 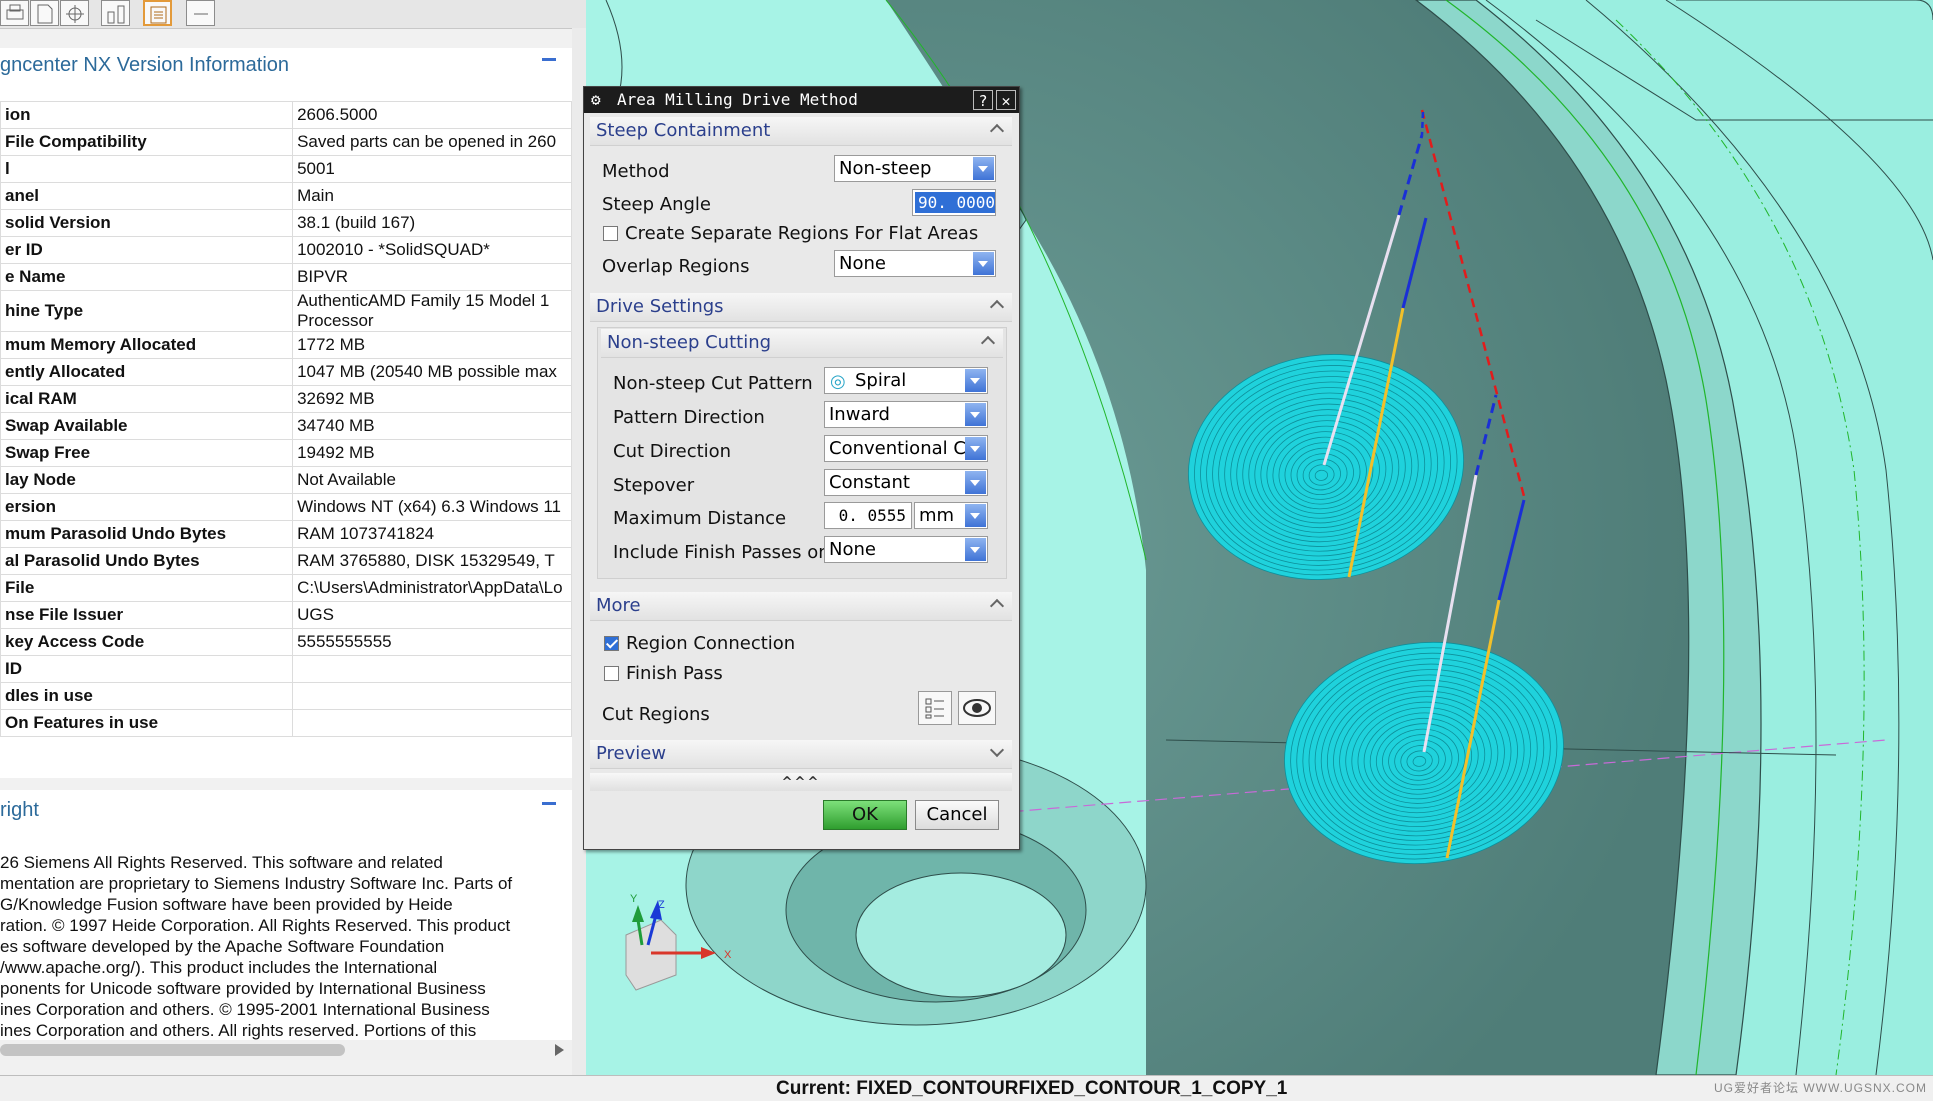 I want to click on finish-passes-label: Include Finish Passes on, so click(x=721, y=552).